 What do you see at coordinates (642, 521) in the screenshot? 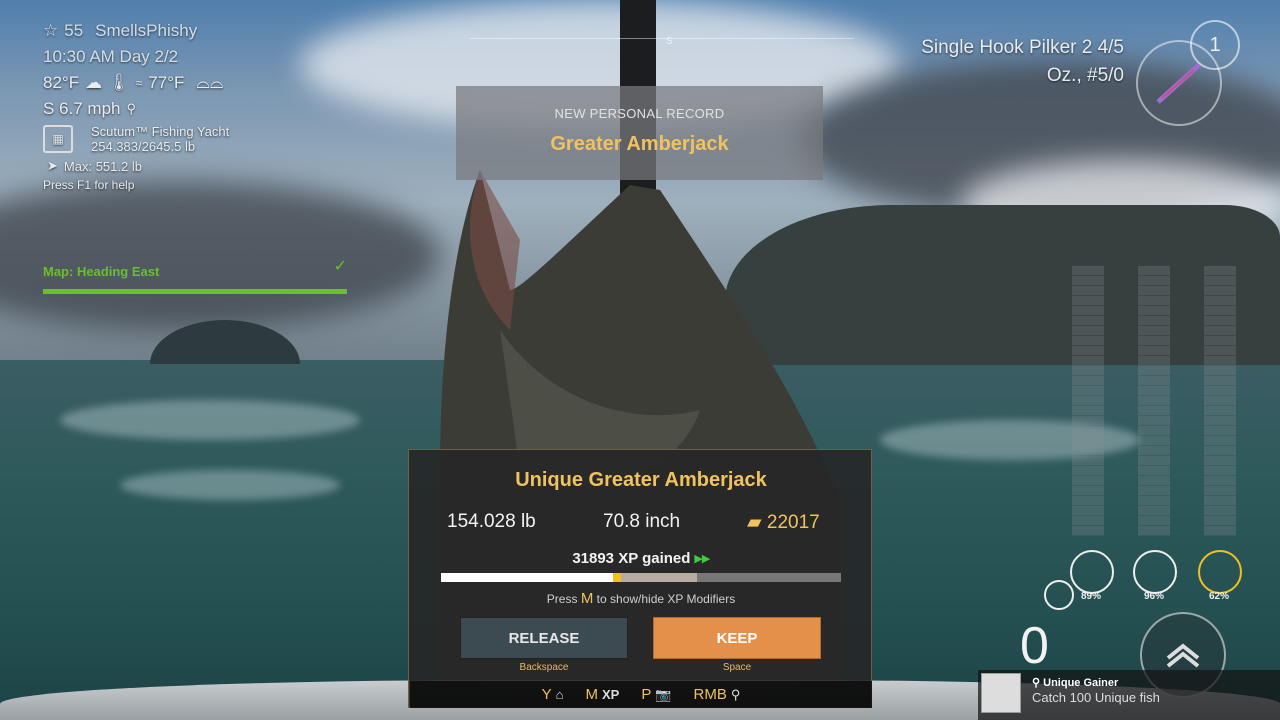
I see `fish-length: 70.8 inch` at bounding box center [642, 521].